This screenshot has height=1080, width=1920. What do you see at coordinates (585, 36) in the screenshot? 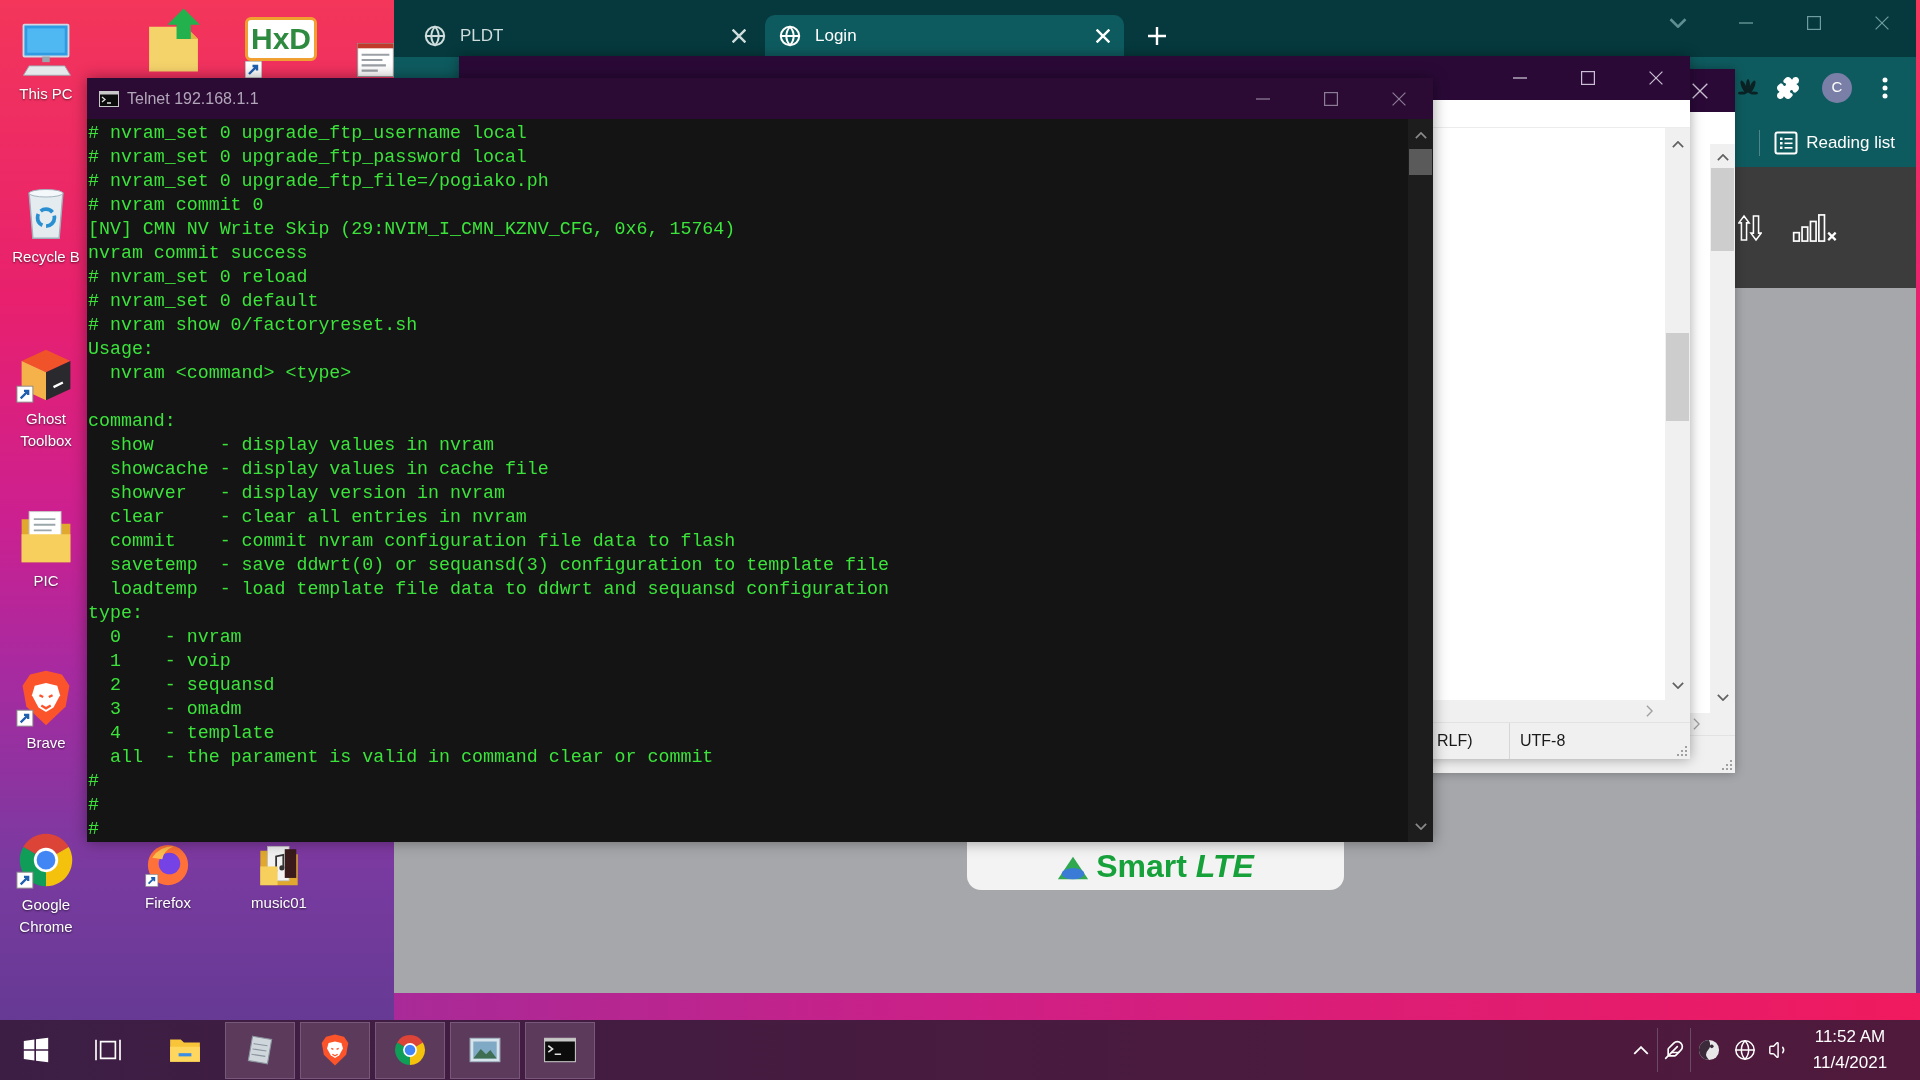
I see `browser-tab: PLDT` at bounding box center [585, 36].